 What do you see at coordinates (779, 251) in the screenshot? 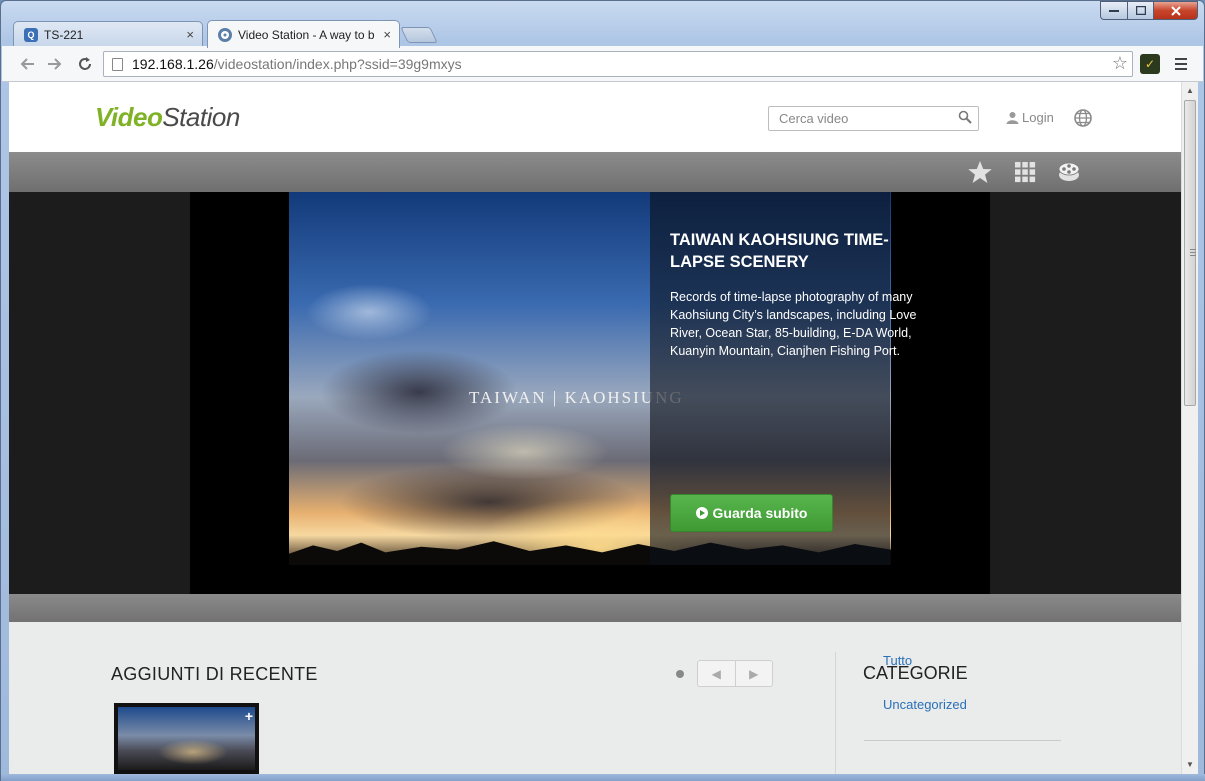
I see `featured-title: TAIWAN KAOHSIUNG TIME-LAPSE SCENERY` at bounding box center [779, 251].